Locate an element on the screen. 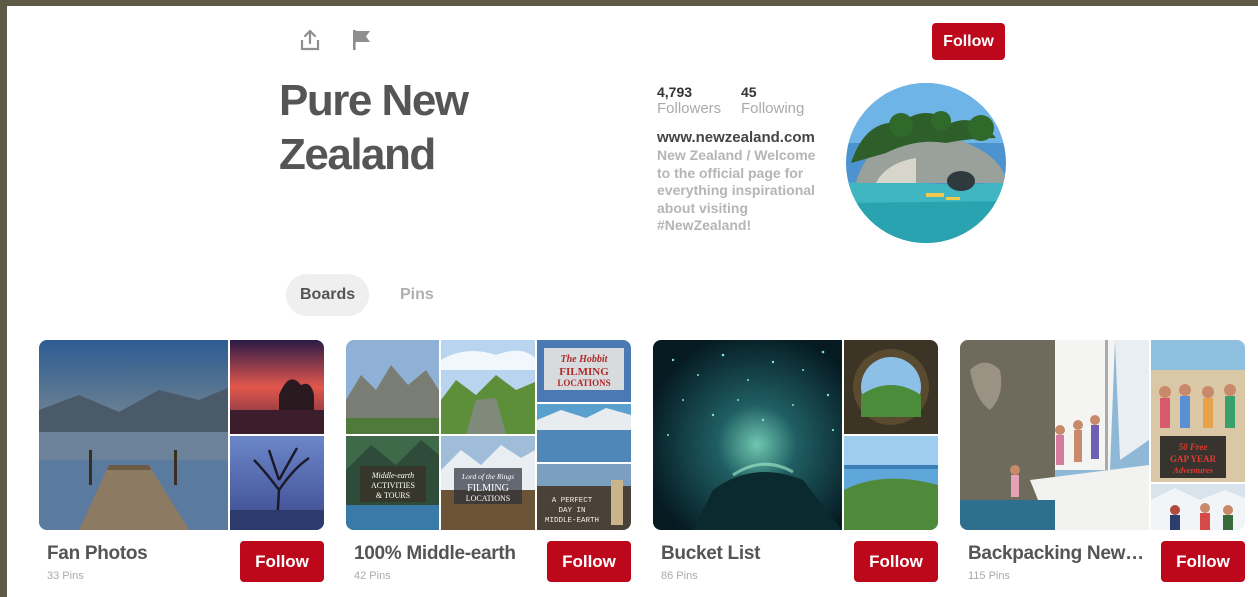 This screenshot has height=597, width=1258. cover-text-gap-free: 50 Free is located at coordinates (1193, 447).